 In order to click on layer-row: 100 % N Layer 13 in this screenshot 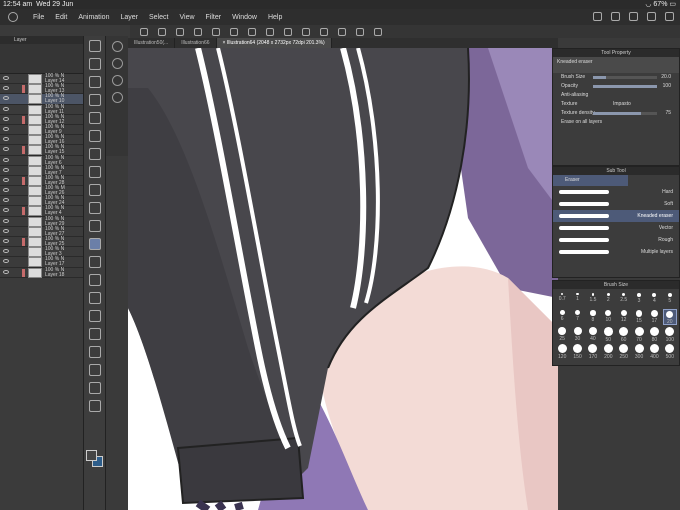, I will do `click(41, 89)`.